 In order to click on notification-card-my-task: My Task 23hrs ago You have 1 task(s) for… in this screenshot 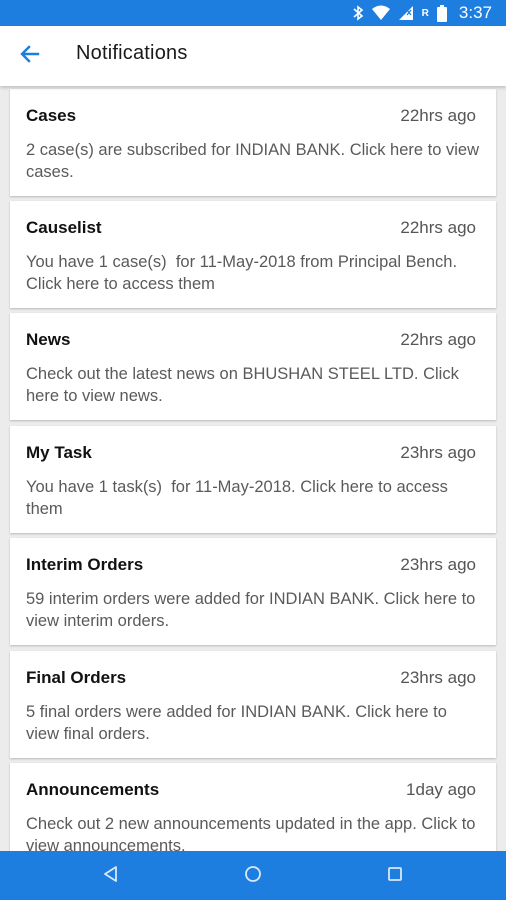, I will do `click(253, 479)`.